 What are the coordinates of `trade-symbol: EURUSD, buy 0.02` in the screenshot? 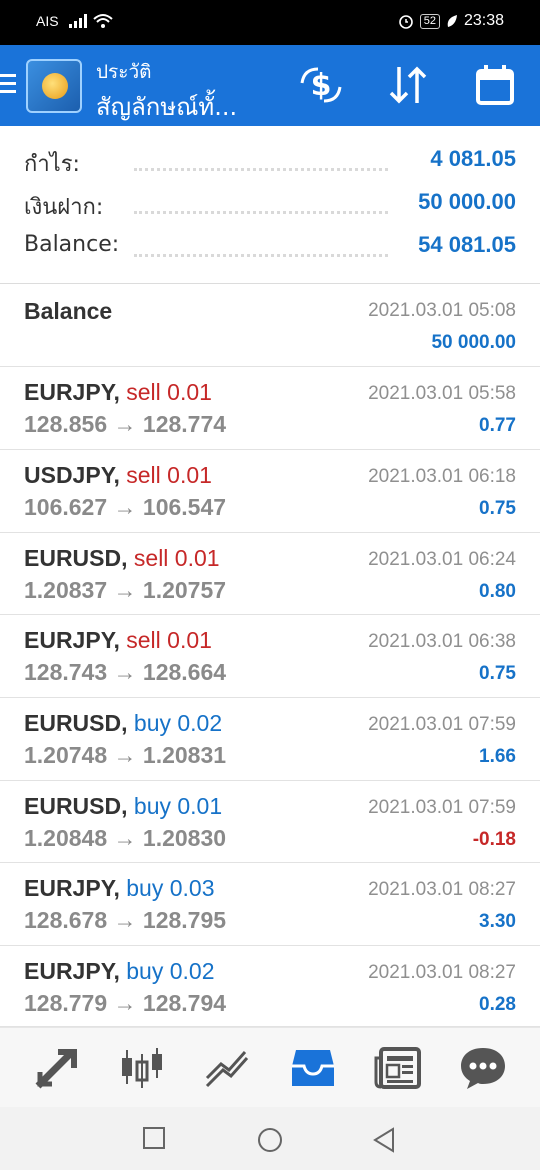 It's located at (123, 723).